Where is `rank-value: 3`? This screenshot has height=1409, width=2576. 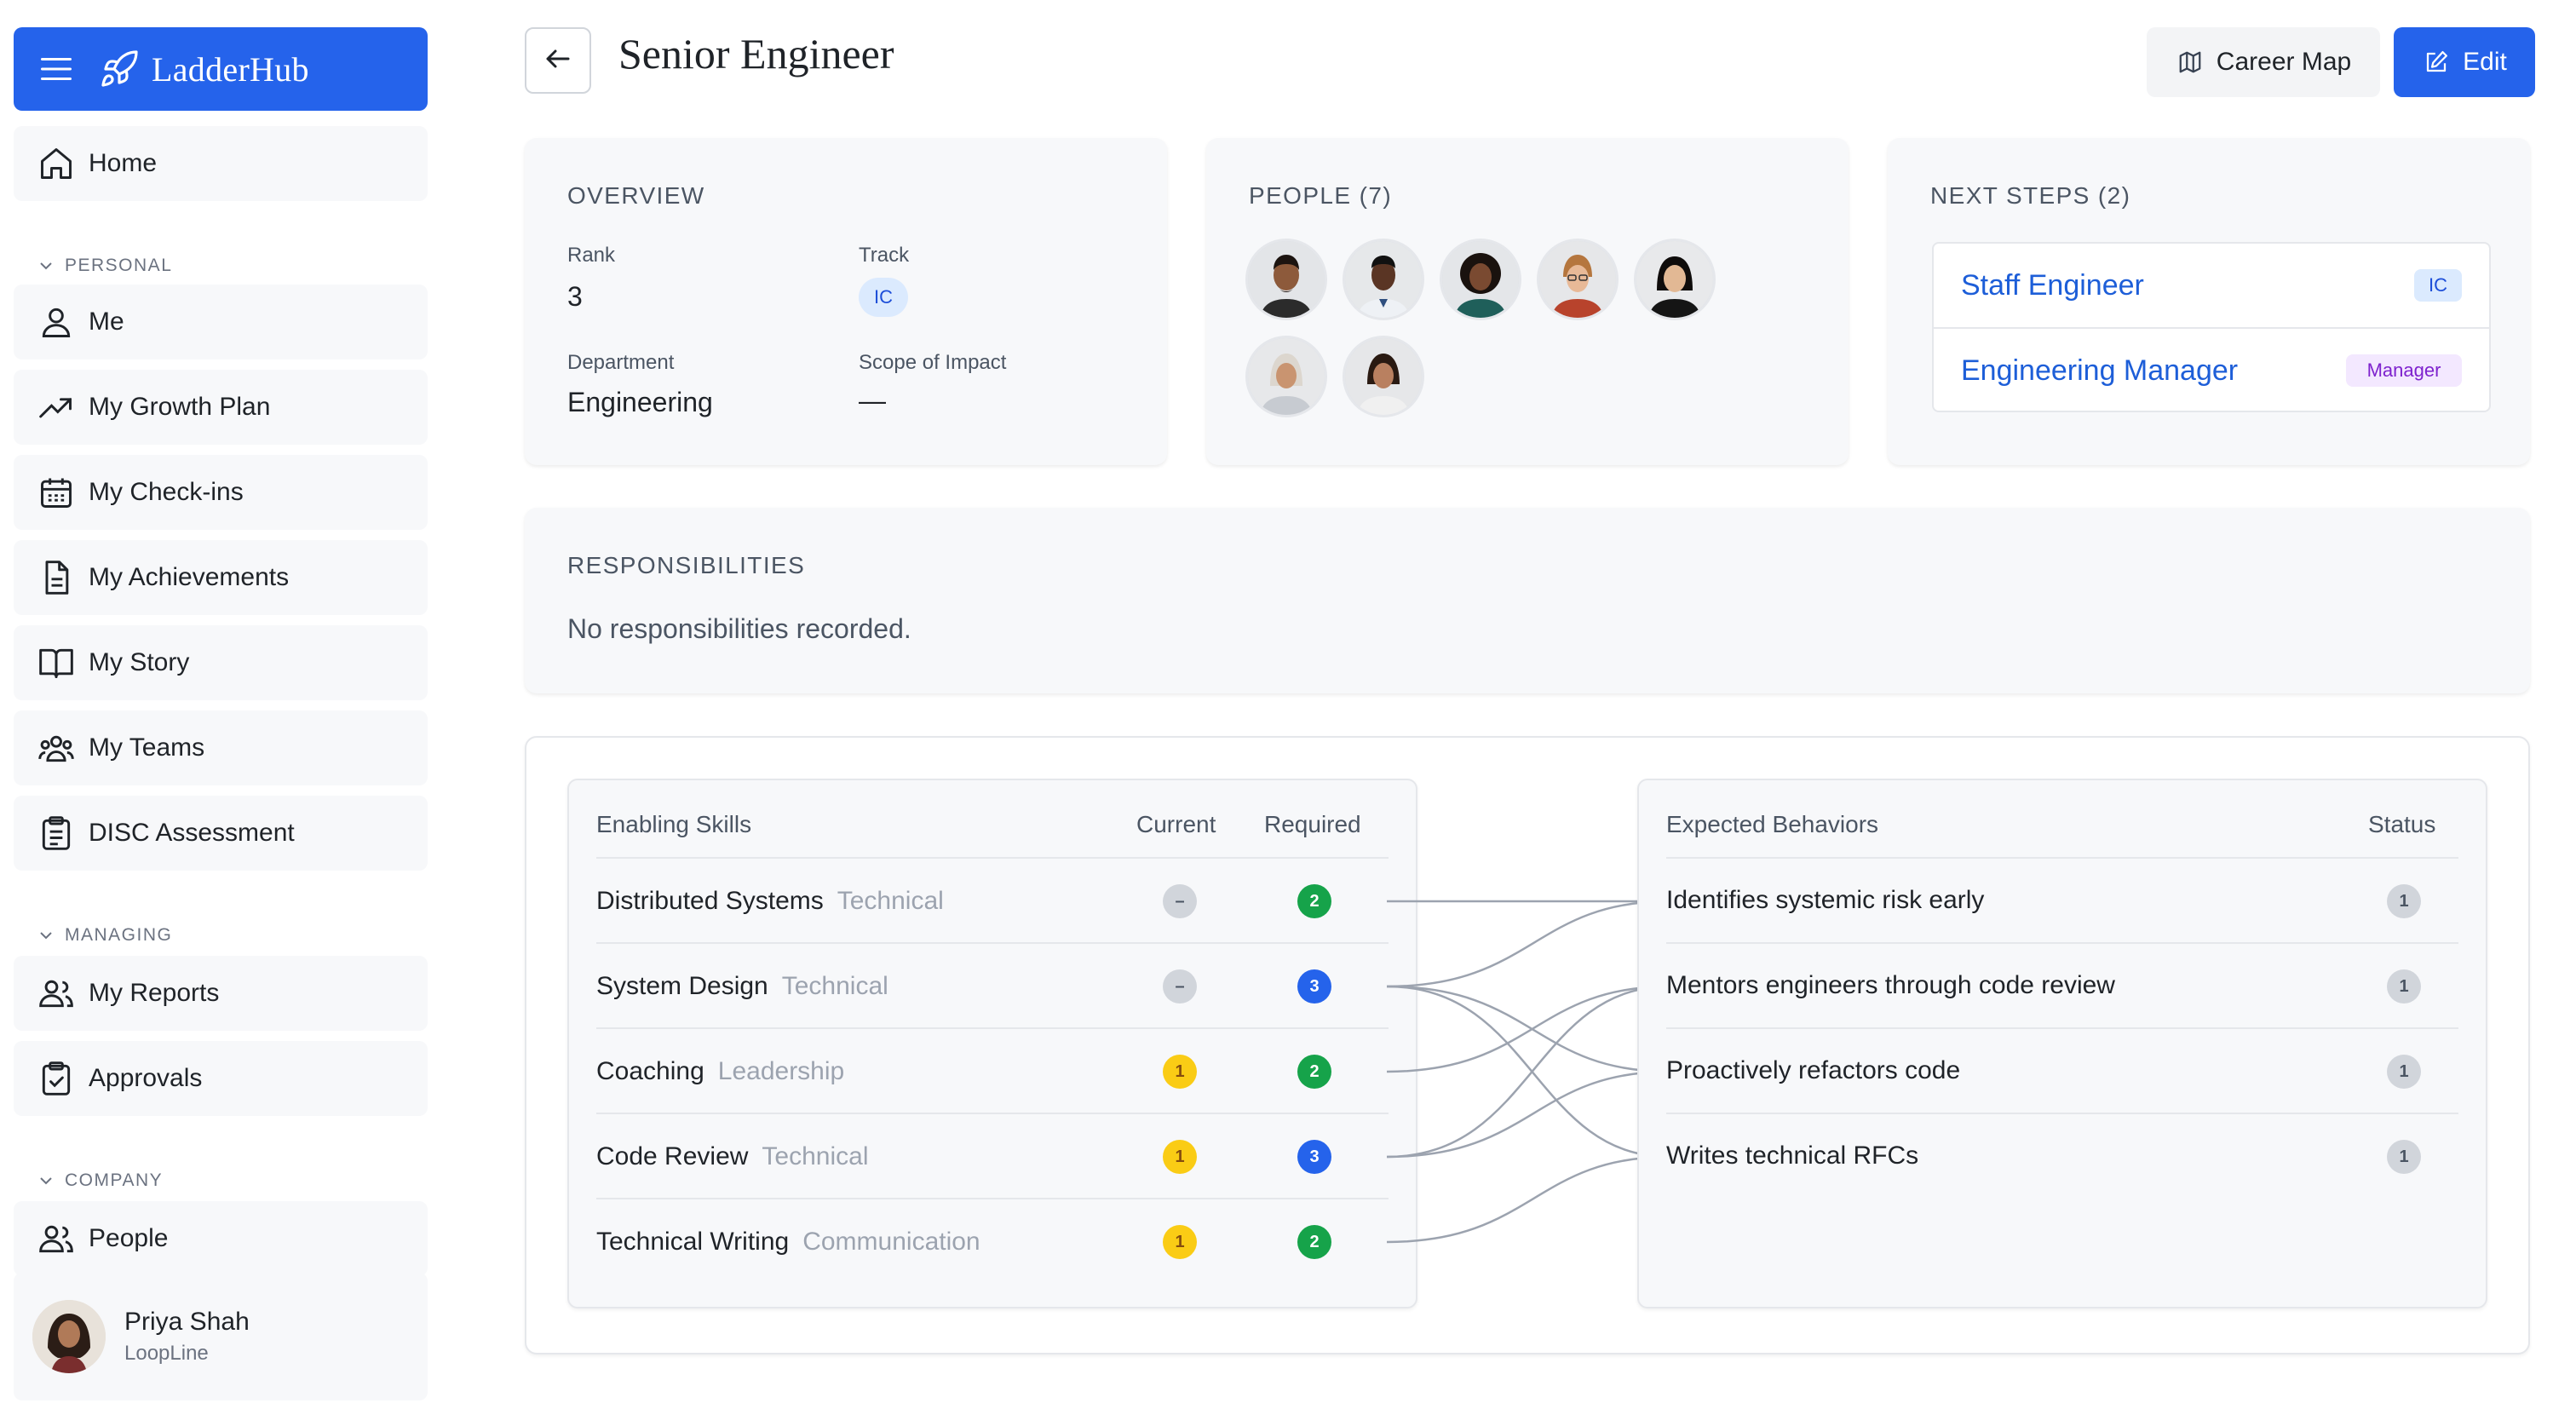
rank-value: 3 is located at coordinates (575, 296).